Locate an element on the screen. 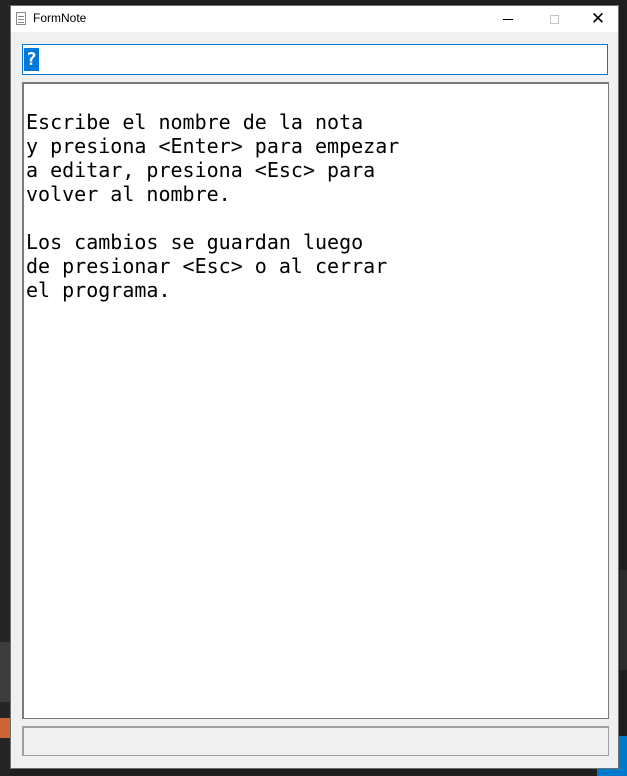 The width and height of the screenshot is (627, 776). maximize-icon is located at coordinates (554, 19).